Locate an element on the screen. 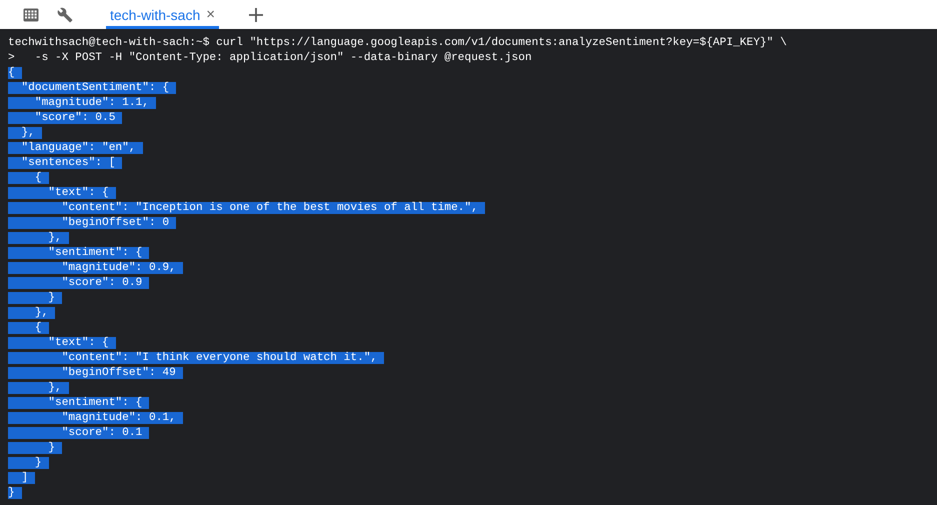 The height and width of the screenshot is (505, 937). terminal-line: techwithsach@tech-with-sach:~$ curl "https://language.googleapis.com/v1/documents:analyzeSentiment?key=${API_KEY}" \ is located at coordinates (397, 43).